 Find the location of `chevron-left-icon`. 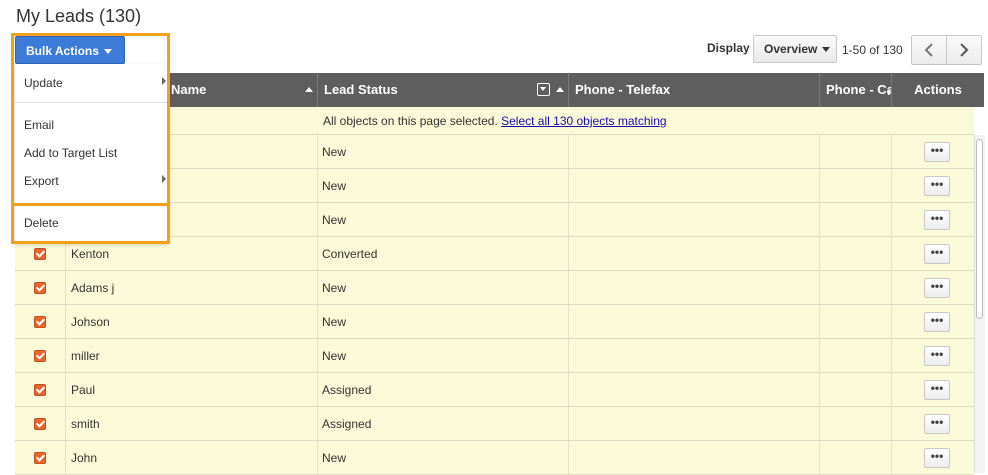

chevron-left-icon is located at coordinates (928, 50).